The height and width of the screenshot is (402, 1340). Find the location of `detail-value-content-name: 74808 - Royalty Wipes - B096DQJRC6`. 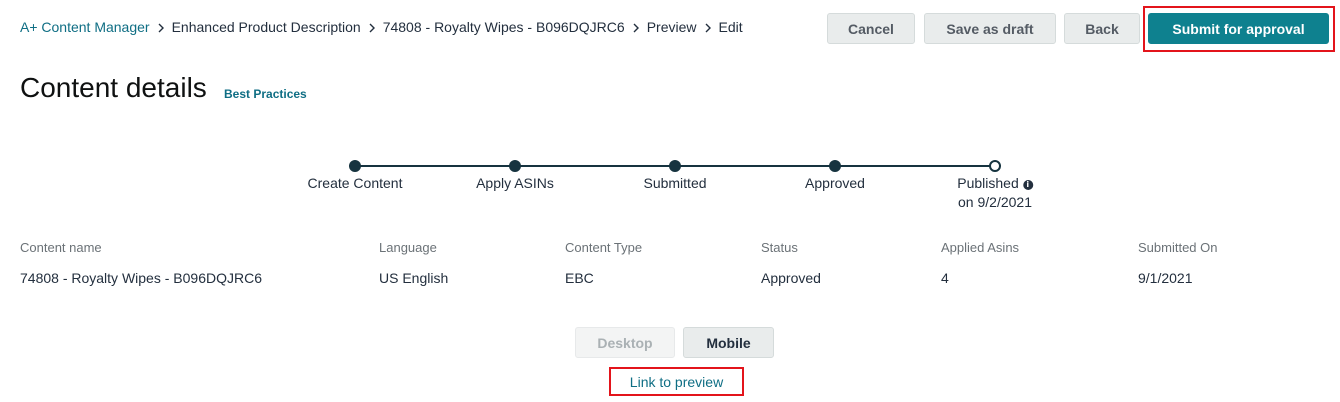

detail-value-content-name: 74808 - Royalty Wipes - B096DQJRC6 is located at coordinates (141, 278).